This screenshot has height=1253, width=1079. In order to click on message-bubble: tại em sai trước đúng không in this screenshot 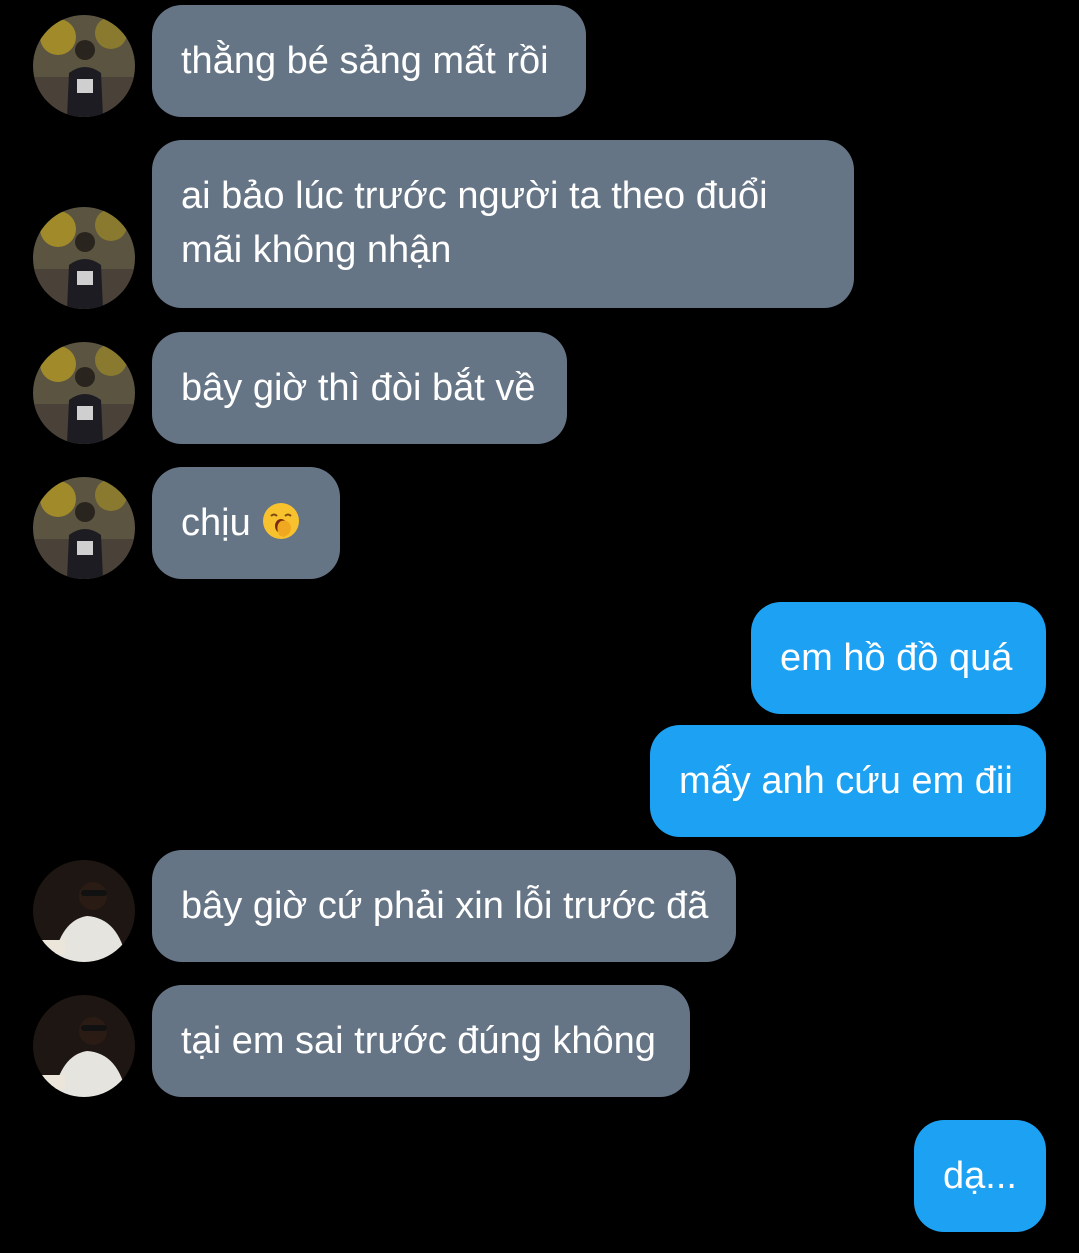, I will do `click(421, 1041)`.